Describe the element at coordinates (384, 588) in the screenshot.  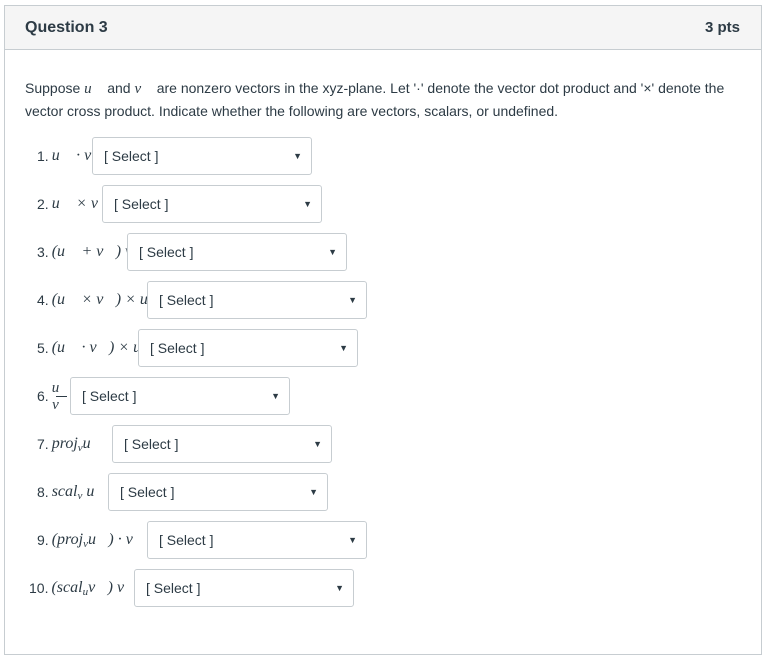
I see `list-item: 10. (scaluv⃗) v⃗ [ Select ] ▼` at that location.